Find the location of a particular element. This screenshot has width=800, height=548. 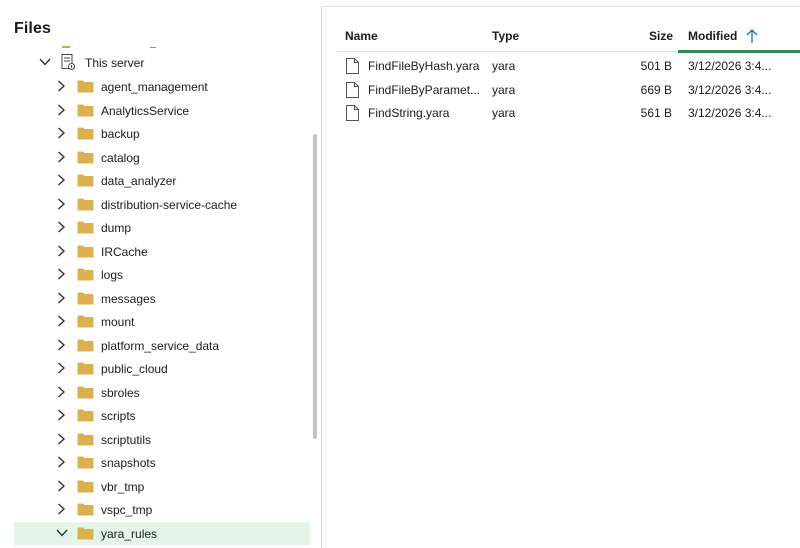

tree-item-folder: sbroles is located at coordinates (162, 392).